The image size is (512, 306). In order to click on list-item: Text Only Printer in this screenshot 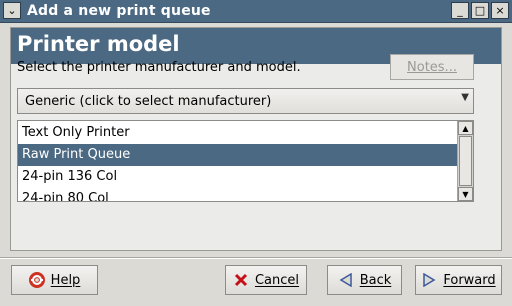, I will do `click(237, 133)`.